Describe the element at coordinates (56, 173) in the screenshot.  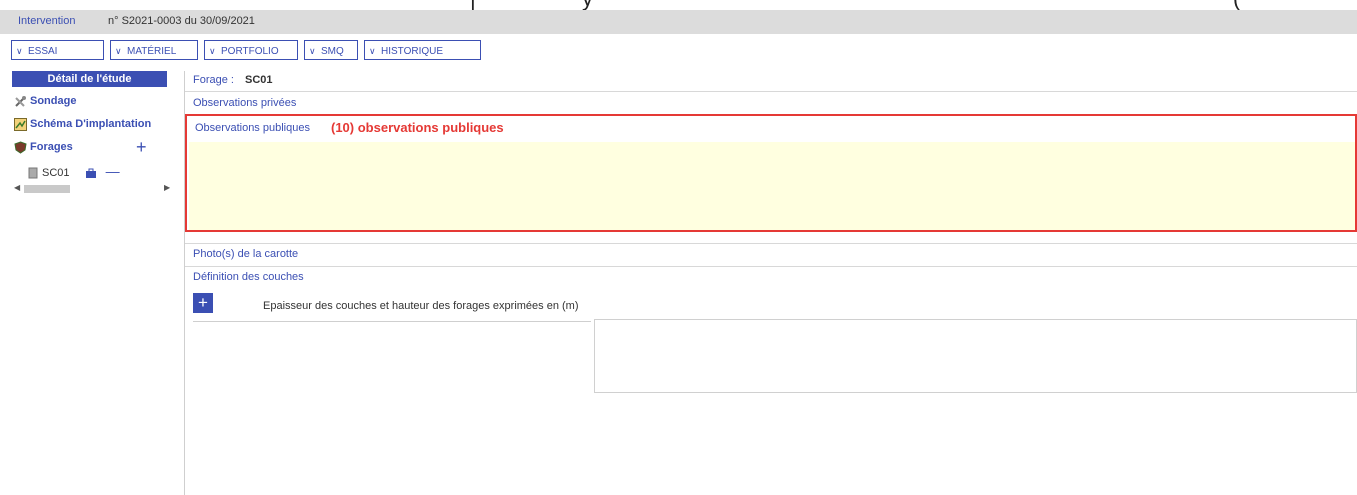
I see `forage-item-label: SC01` at that location.